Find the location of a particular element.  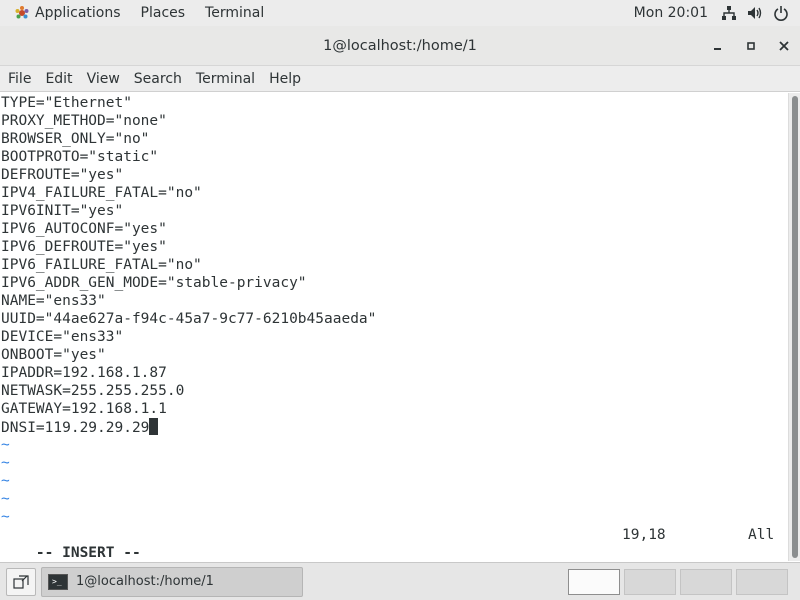

window-controls is located at coordinates (750, 46).